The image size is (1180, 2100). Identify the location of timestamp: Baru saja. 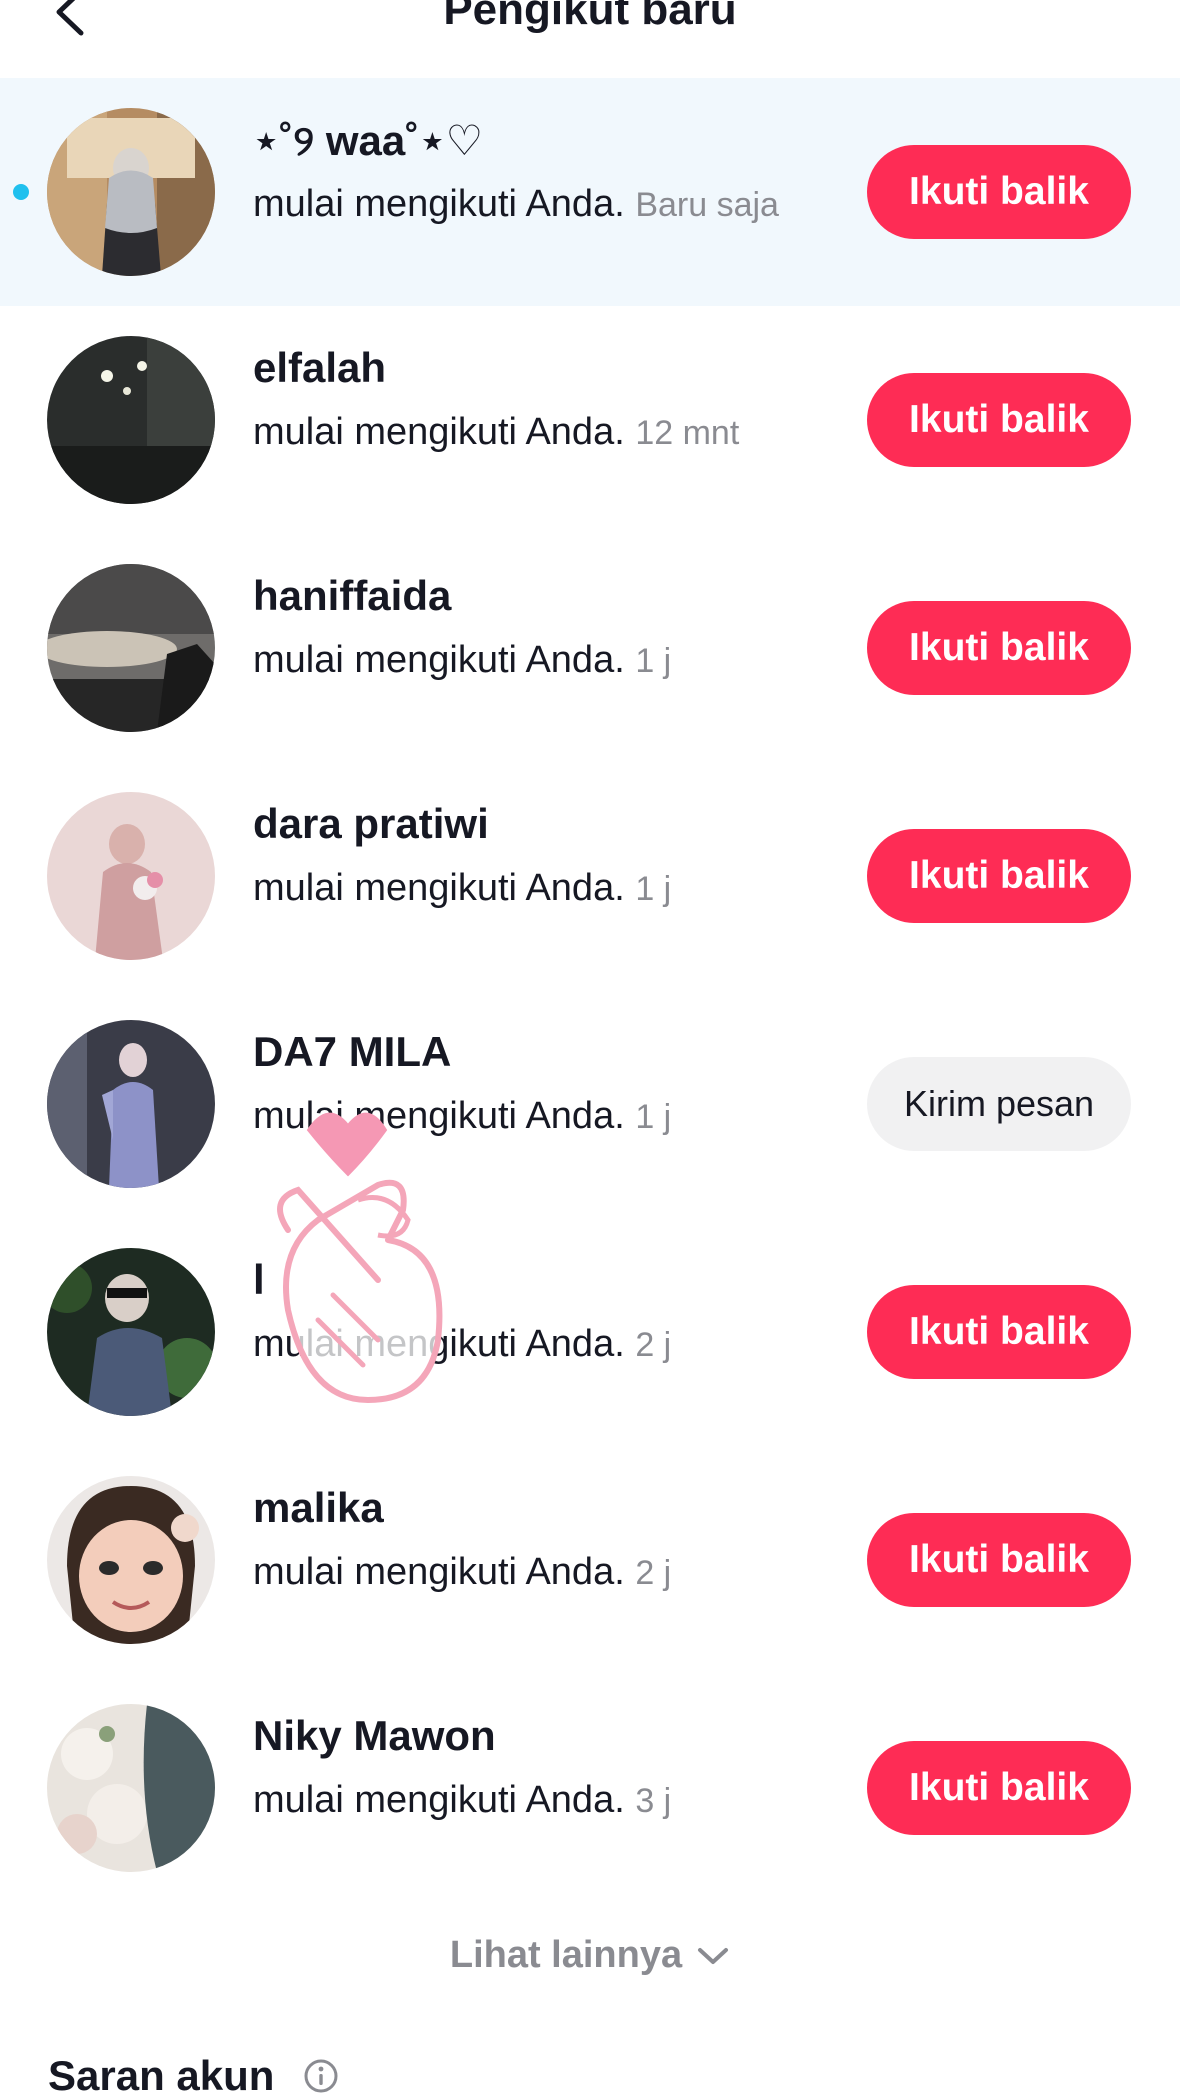
(707, 205).